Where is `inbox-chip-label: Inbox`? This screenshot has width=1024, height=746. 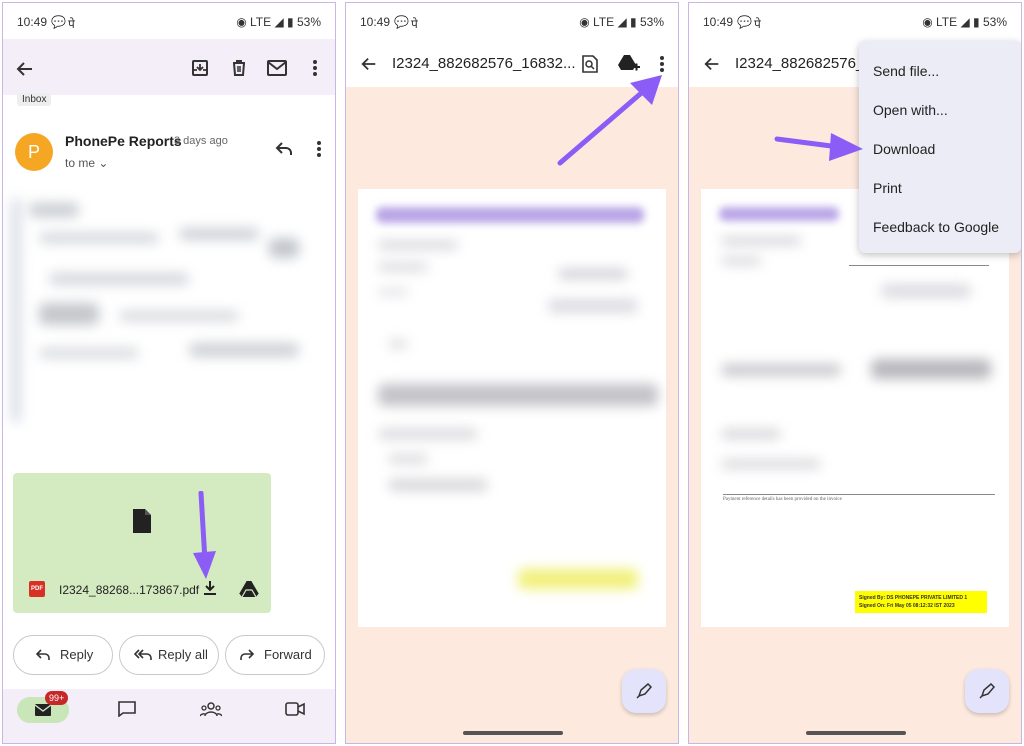 inbox-chip-label: Inbox is located at coordinates (34, 99).